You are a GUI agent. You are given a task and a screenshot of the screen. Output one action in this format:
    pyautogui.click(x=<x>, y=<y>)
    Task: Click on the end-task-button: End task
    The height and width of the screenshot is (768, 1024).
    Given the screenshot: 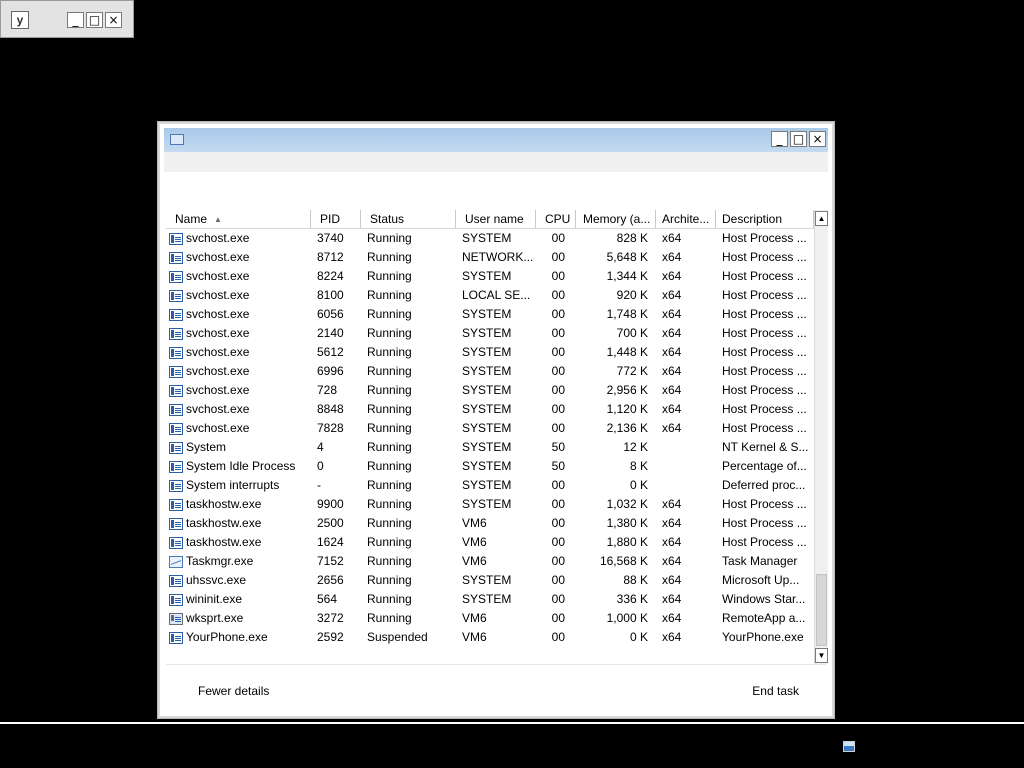 What is the action you would take?
    pyautogui.click(x=775, y=691)
    